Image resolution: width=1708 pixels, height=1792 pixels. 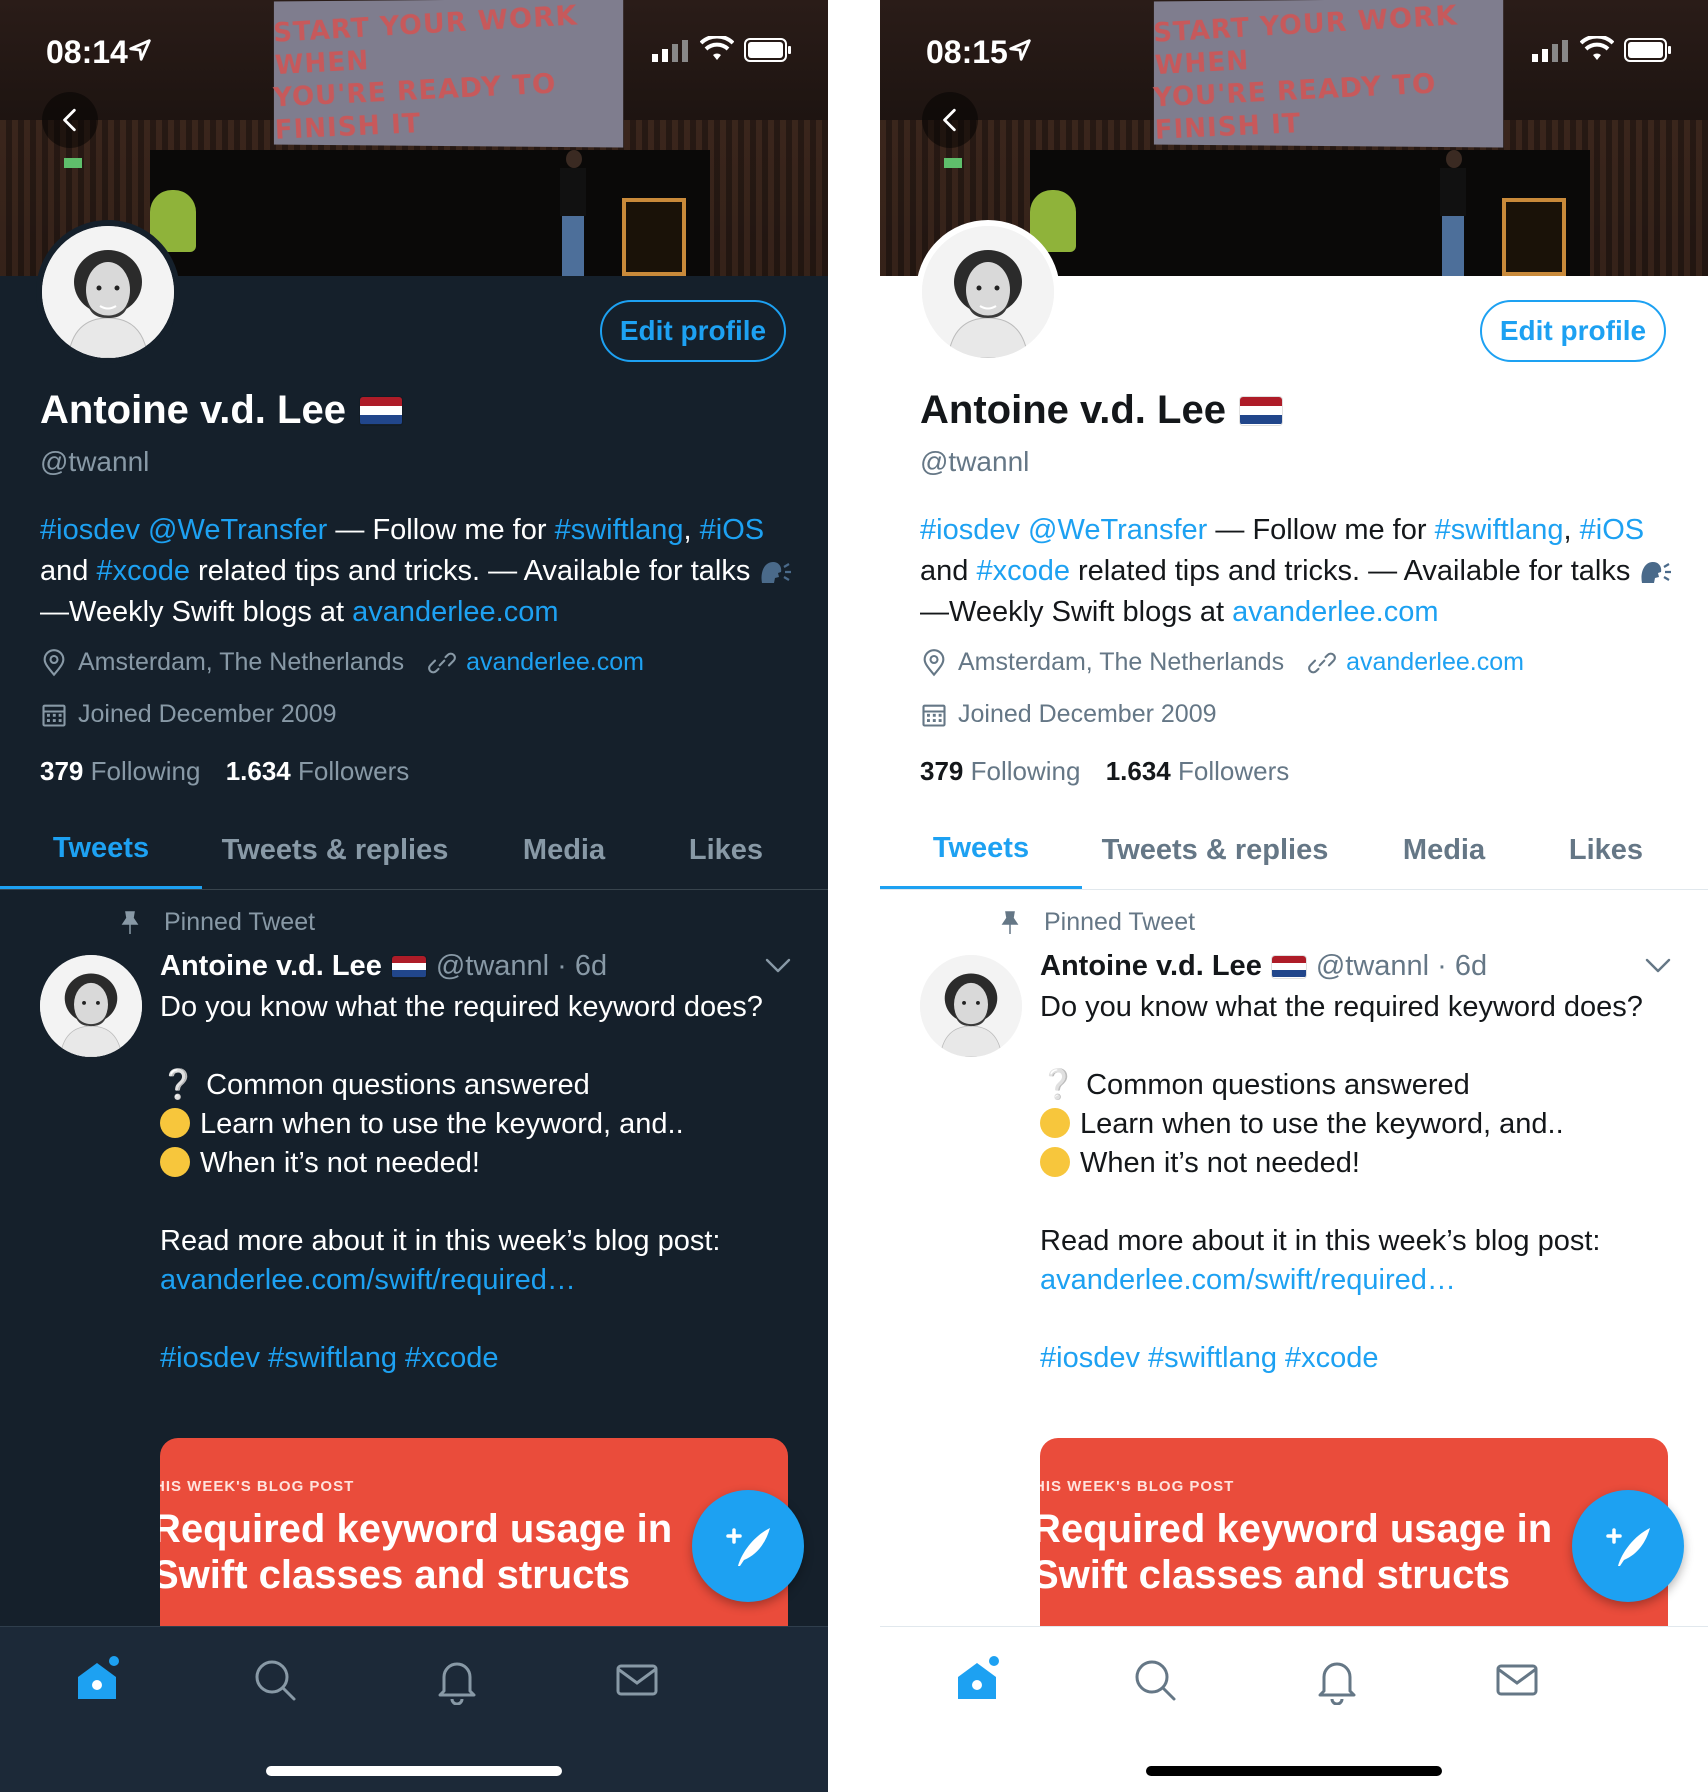 I want to click on chevron-left-icon, so click(x=69, y=120).